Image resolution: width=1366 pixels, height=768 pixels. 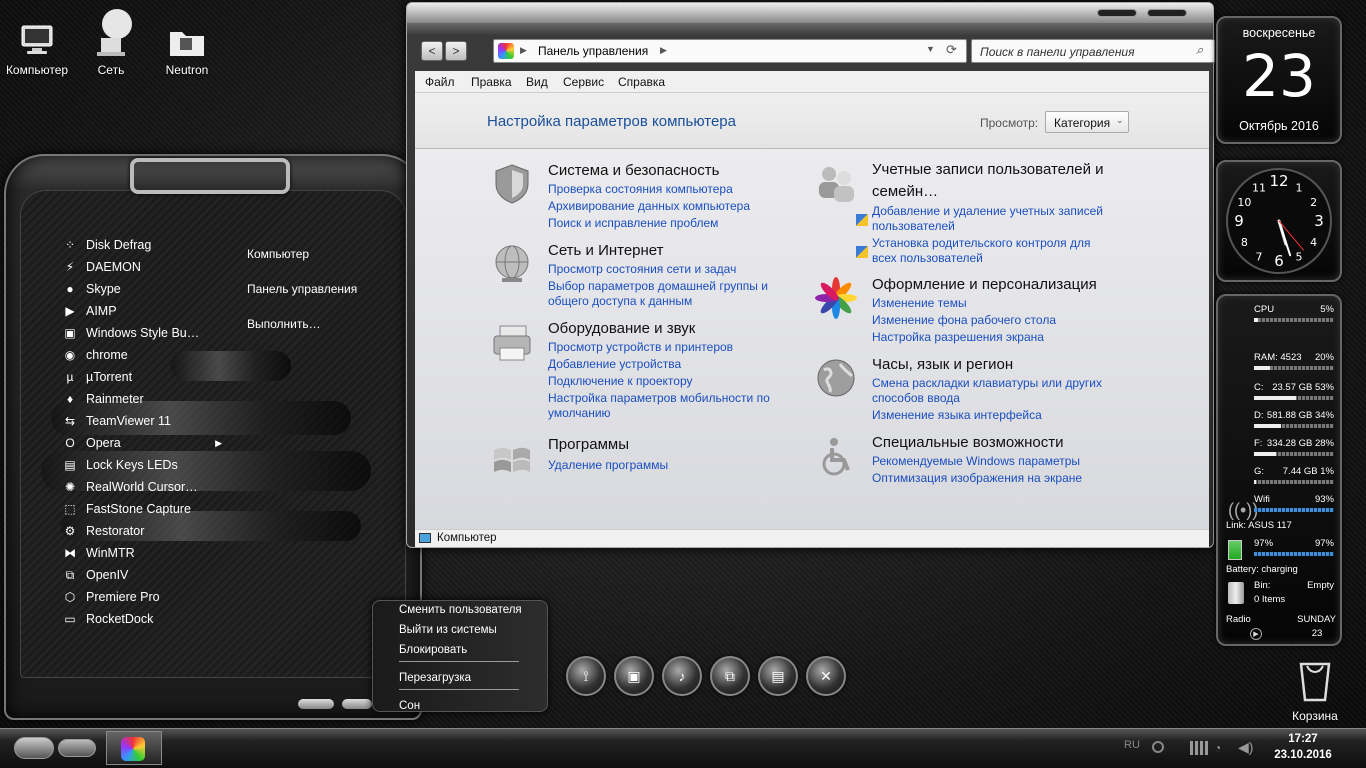 What do you see at coordinates (663, 50) in the screenshot?
I see `breadcrumb-arrow-icon: ▶` at bounding box center [663, 50].